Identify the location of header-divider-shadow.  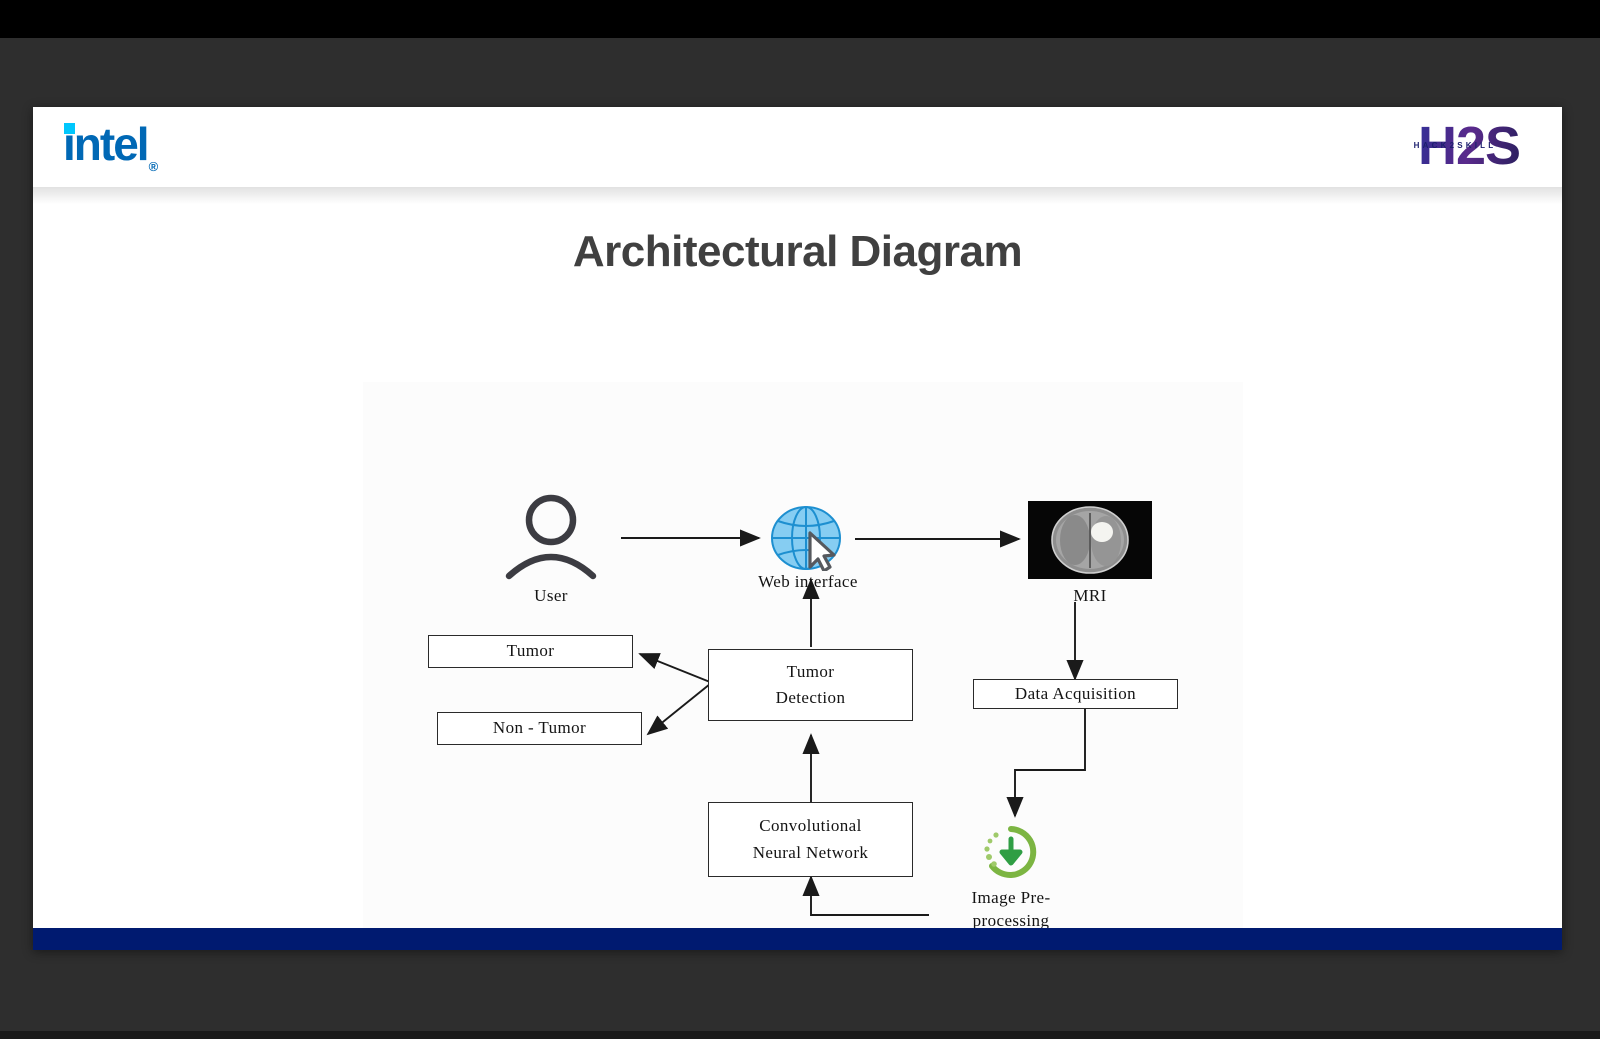
(797, 196).